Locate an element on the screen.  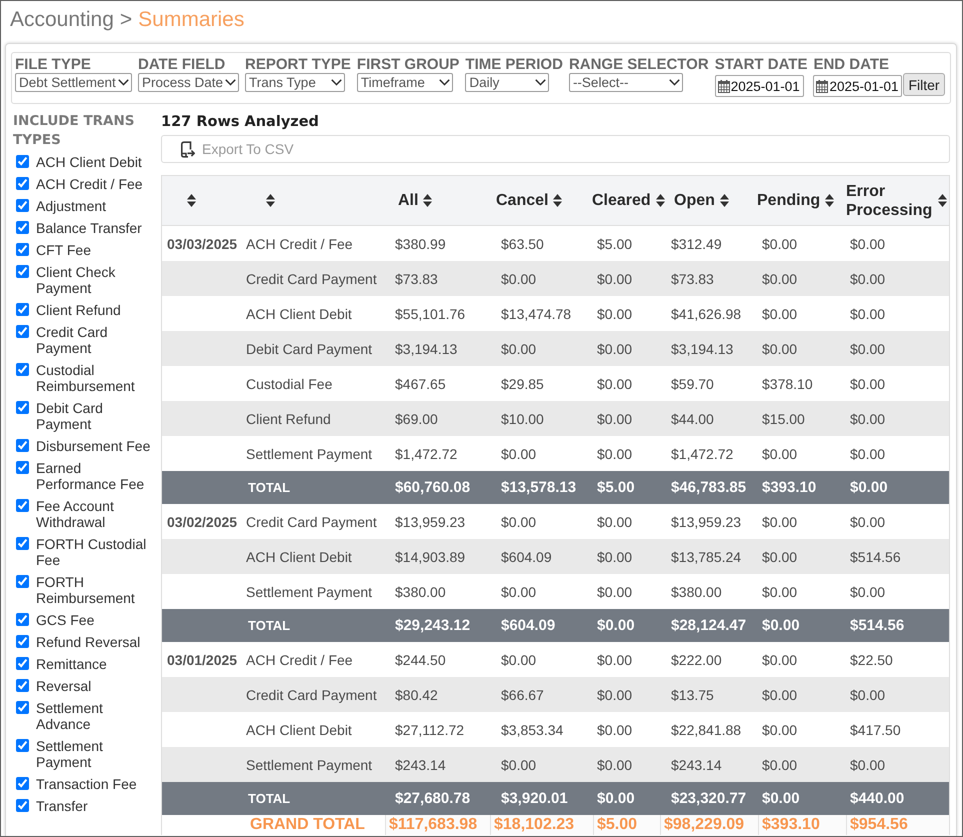
date-cell-text: 03/01/2025 is located at coordinates (202, 660).